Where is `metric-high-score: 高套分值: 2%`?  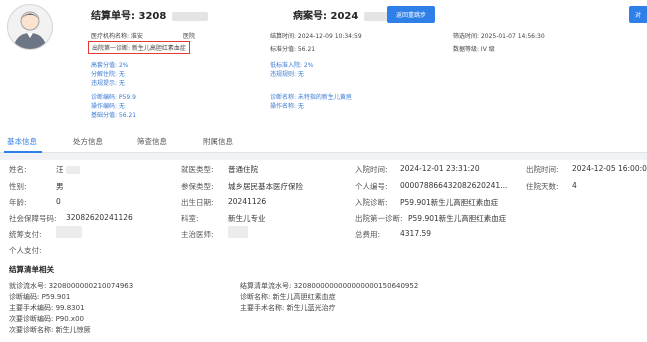
metric-high-score: 高套分值: 2% is located at coordinates (110, 65).